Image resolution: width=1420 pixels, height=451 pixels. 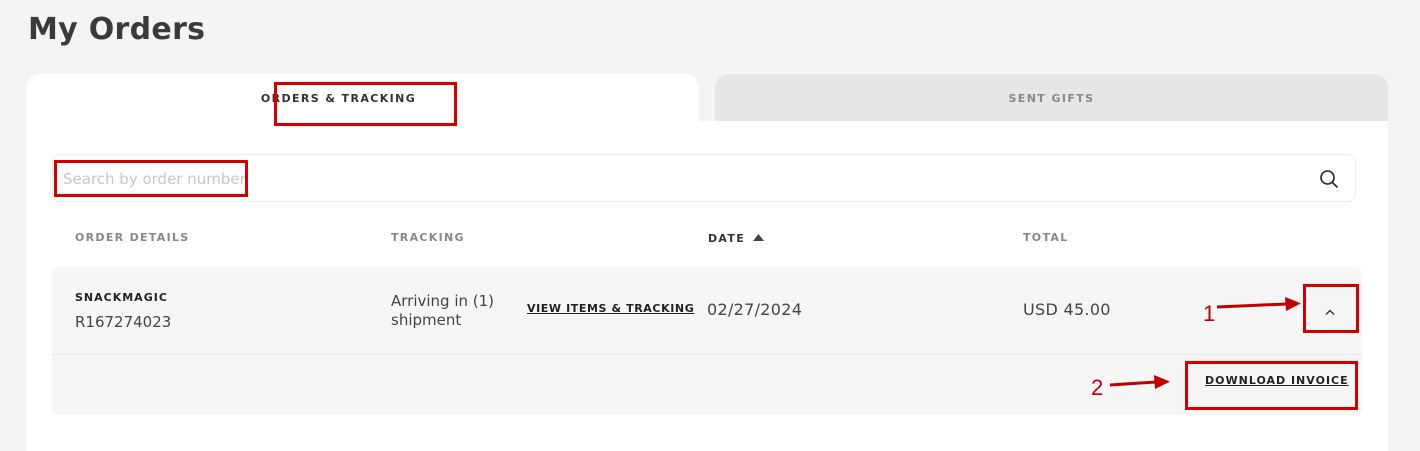 I want to click on highlight-orders-tab, so click(x=365, y=104).